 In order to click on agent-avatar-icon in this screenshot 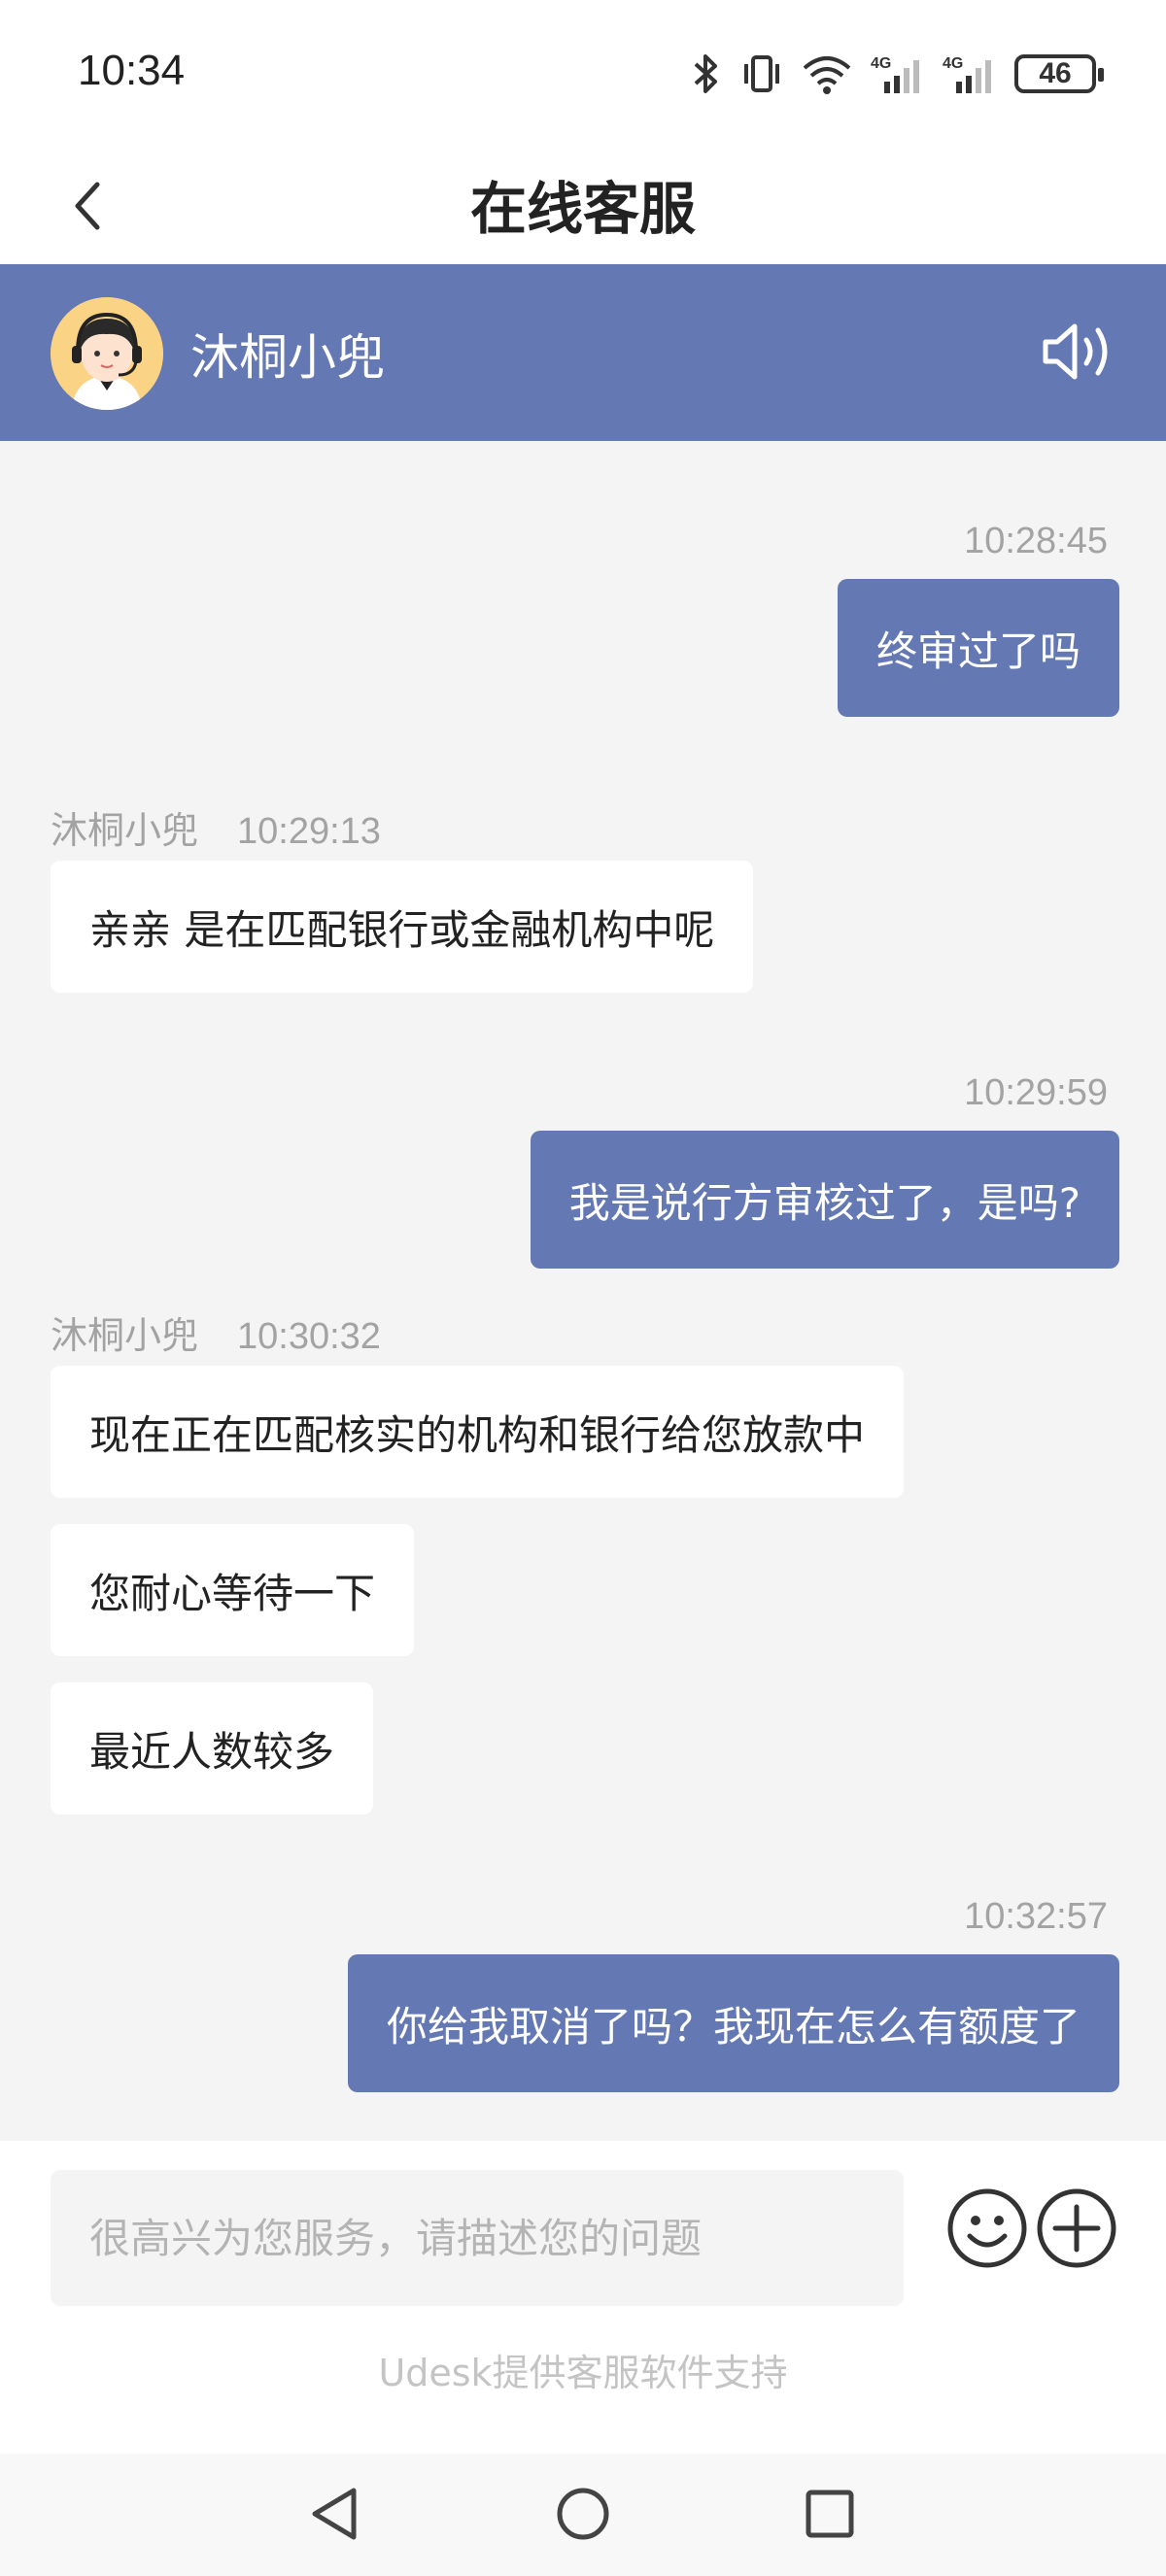, I will do `click(107, 353)`.